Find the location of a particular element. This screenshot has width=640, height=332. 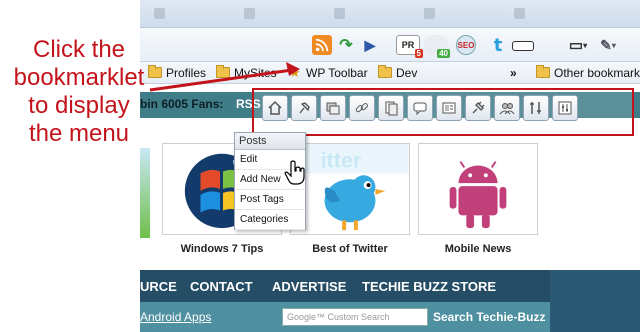

bookmark-folder-profiles: Profiles is located at coordinates (177, 73).